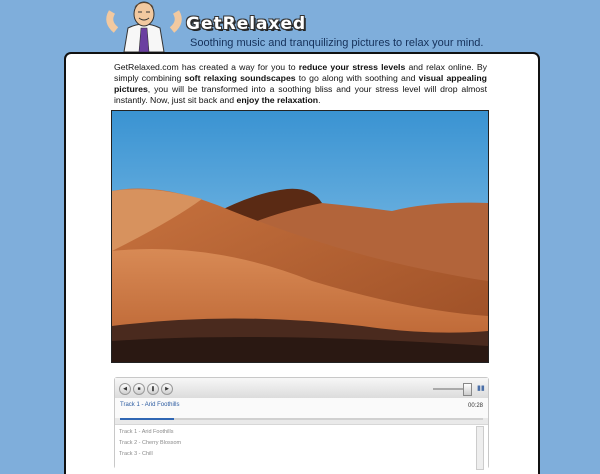  What do you see at coordinates (147, 419) in the screenshot?
I see `progress-fill` at bounding box center [147, 419].